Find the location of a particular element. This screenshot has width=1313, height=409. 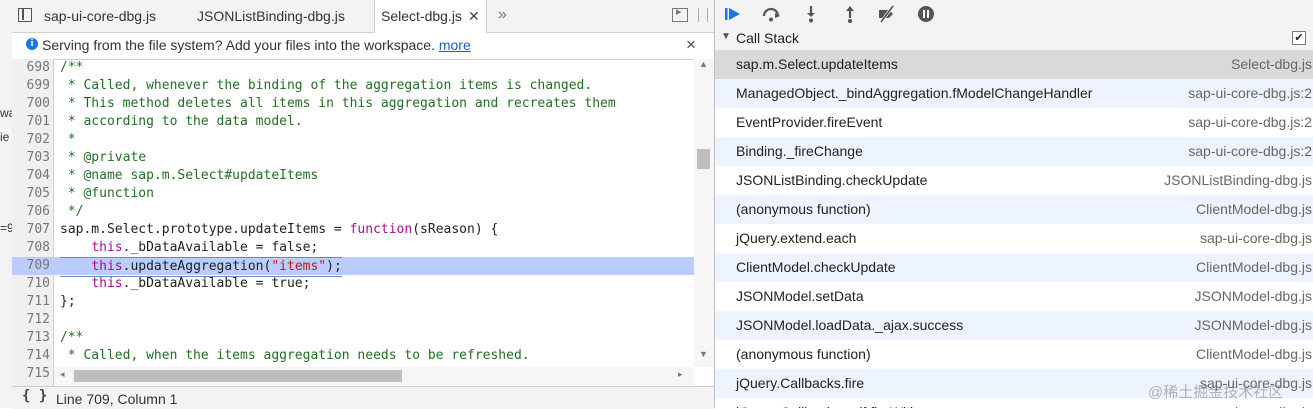

tab-jsonlistbinding: JSONListBinding-dbg.js is located at coordinates (271, 16).